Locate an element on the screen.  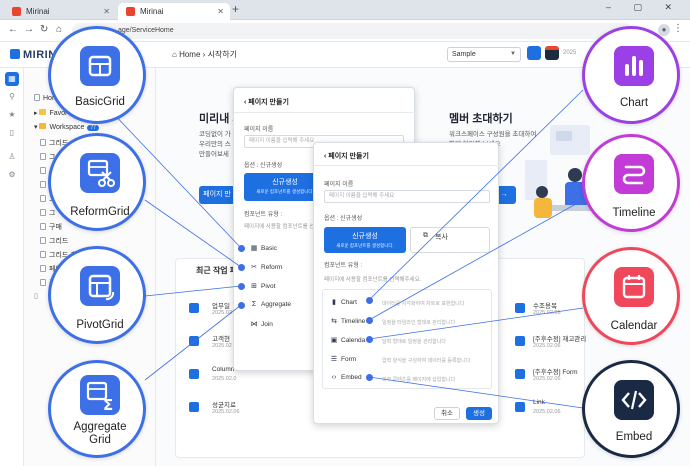
recent-page-name: 고객현 is located at coordinates (221, 338).